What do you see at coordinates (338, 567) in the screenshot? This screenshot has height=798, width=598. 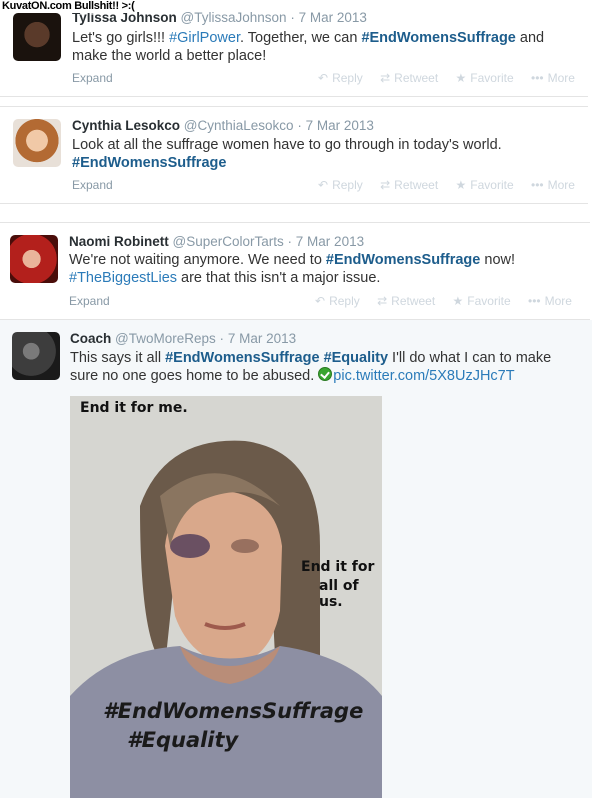 I see `photo-caption-side-1: End it for` at bounding box center [338, 567].